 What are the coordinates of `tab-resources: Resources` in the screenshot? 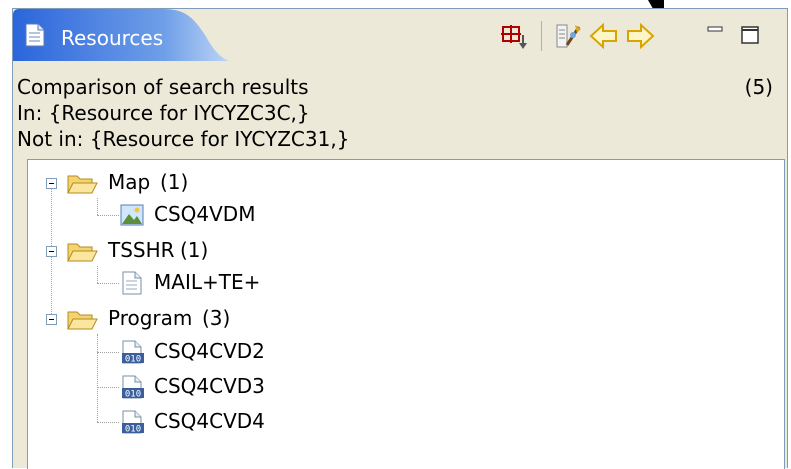 It's located at (121, 35).